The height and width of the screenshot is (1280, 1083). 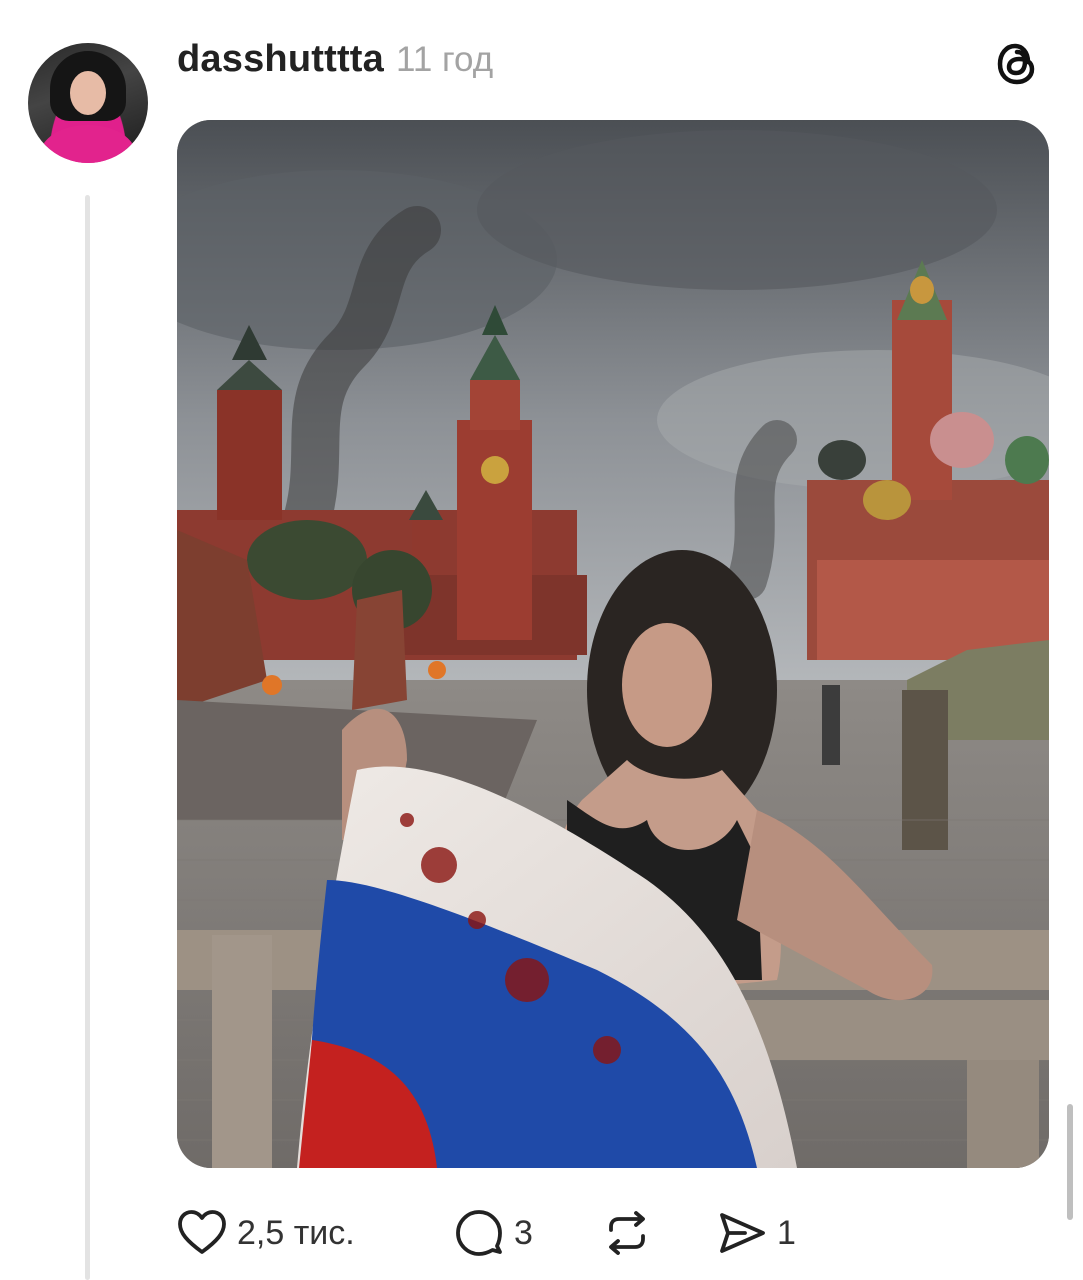 I want to click on repost-button, so click(x=627, y=1233).